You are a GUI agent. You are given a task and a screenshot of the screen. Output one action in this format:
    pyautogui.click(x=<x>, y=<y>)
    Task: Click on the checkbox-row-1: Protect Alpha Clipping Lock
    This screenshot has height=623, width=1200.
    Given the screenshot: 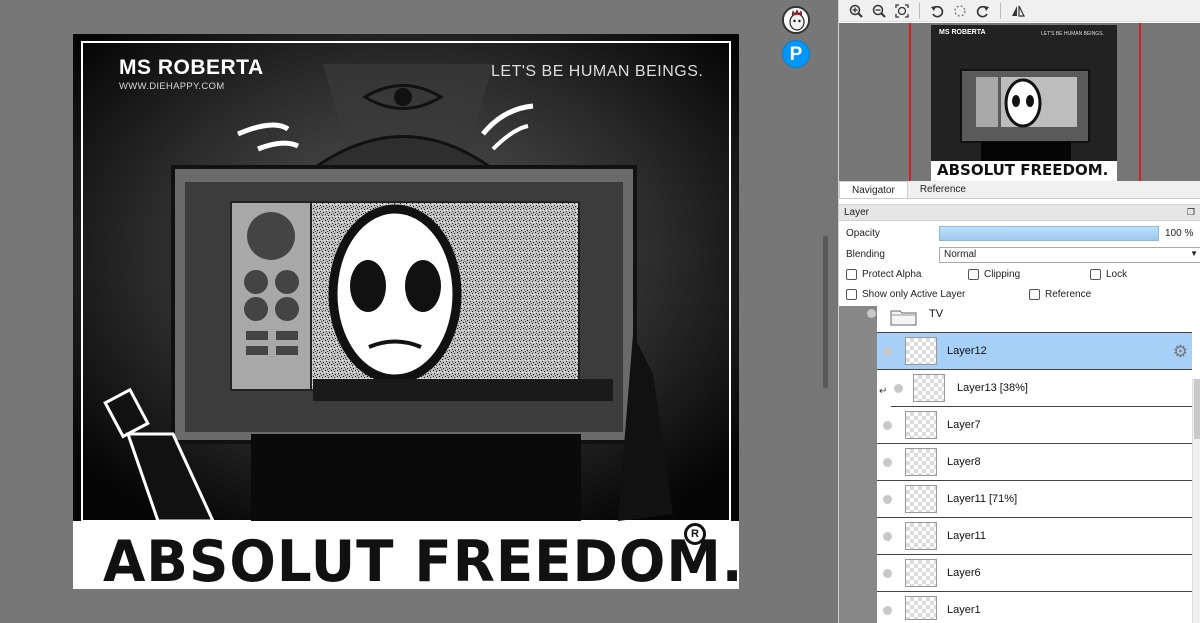 What is the action you would take?
    pyautogui.click(x=1019, y=276)
    